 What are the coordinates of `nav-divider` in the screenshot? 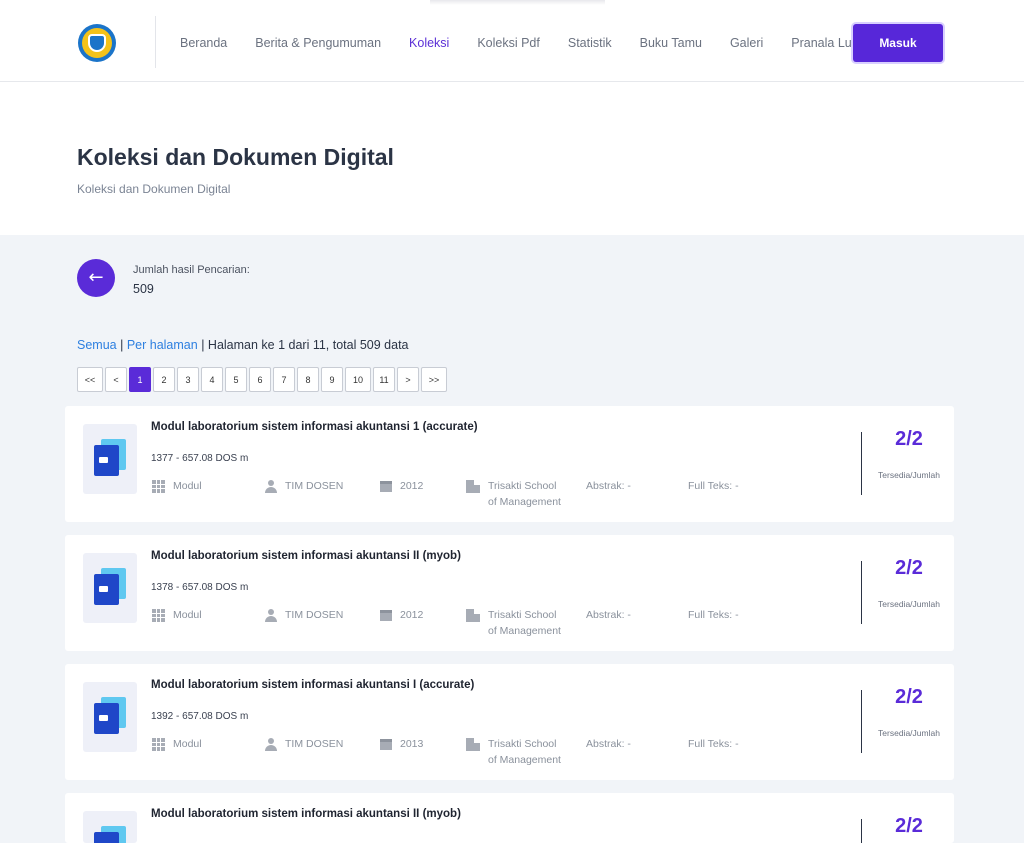 It's located at (155, 42).